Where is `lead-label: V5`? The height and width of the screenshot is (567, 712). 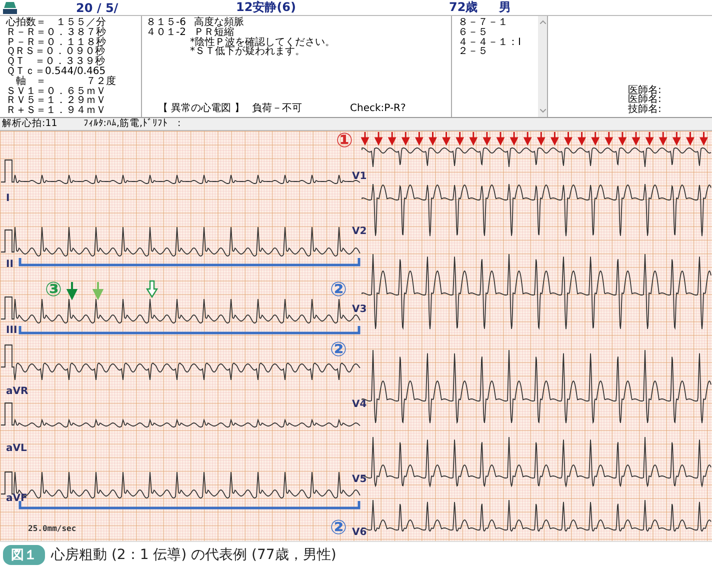
lead-label: V5 is located at coordinates (359, 479).